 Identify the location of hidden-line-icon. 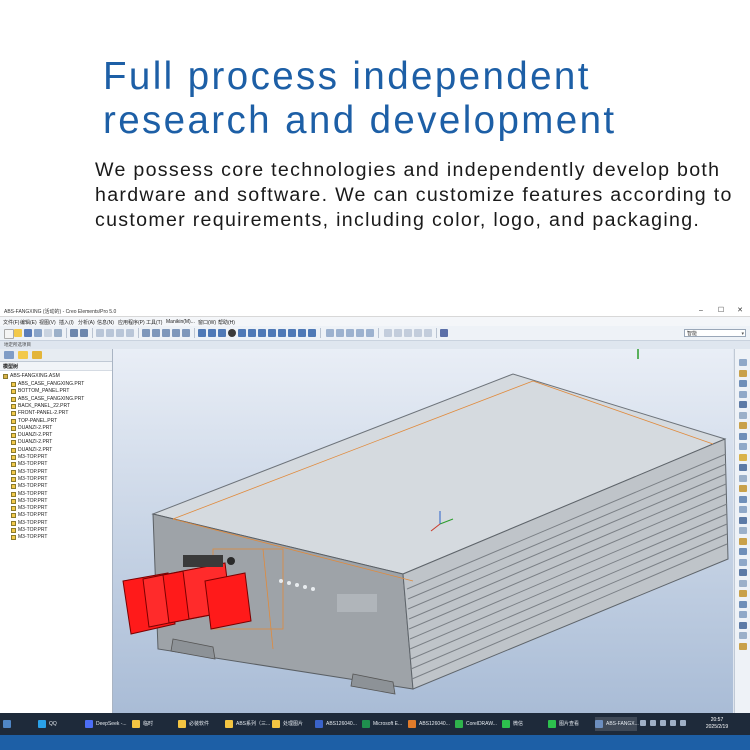
(340, 333).